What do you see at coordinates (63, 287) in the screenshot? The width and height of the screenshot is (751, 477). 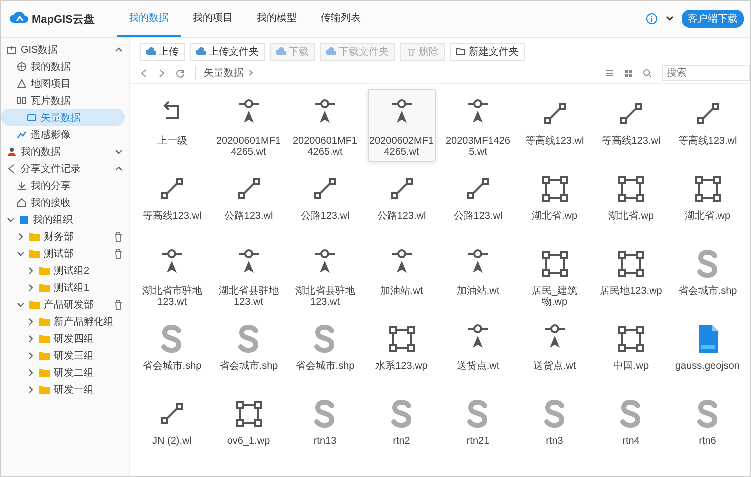 I see `sidebar-item: 测试组1` at bounding box center [63, 287].